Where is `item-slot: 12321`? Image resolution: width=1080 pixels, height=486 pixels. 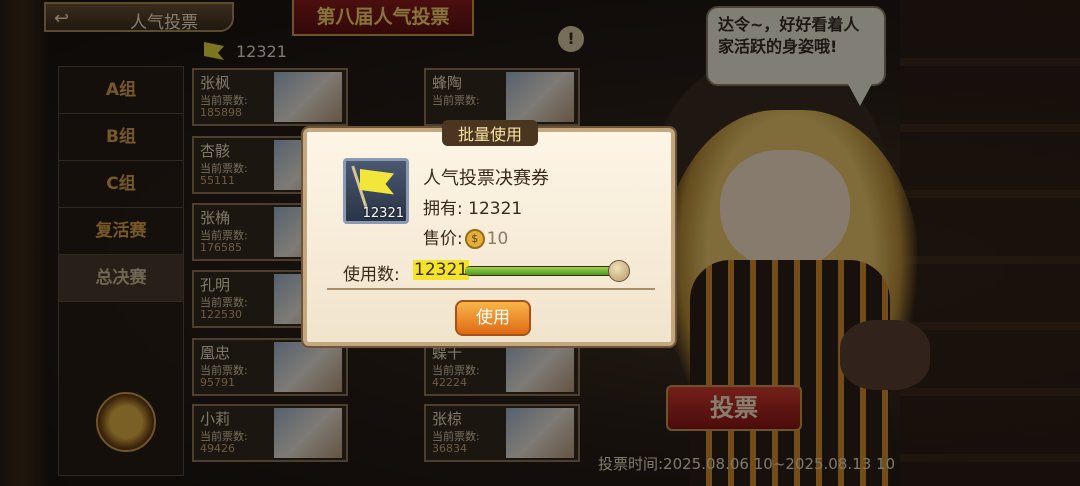
item-slot: 12321 is located at coordinates (376, 191).